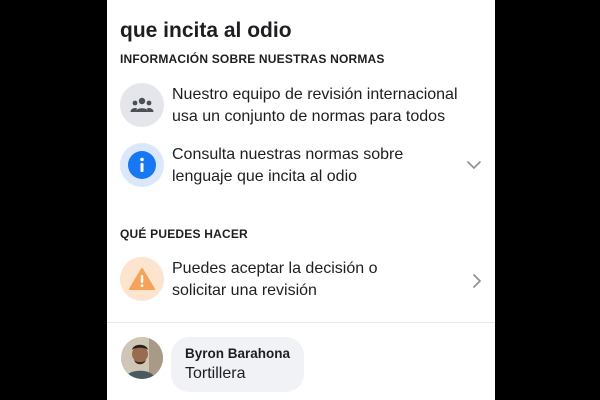  Describe the element at coordinates (252, 59) in the screenshot. I see `info-section-heading: INFORMACIÓN SOBRE NUESTRAS NORMAS` at that location.